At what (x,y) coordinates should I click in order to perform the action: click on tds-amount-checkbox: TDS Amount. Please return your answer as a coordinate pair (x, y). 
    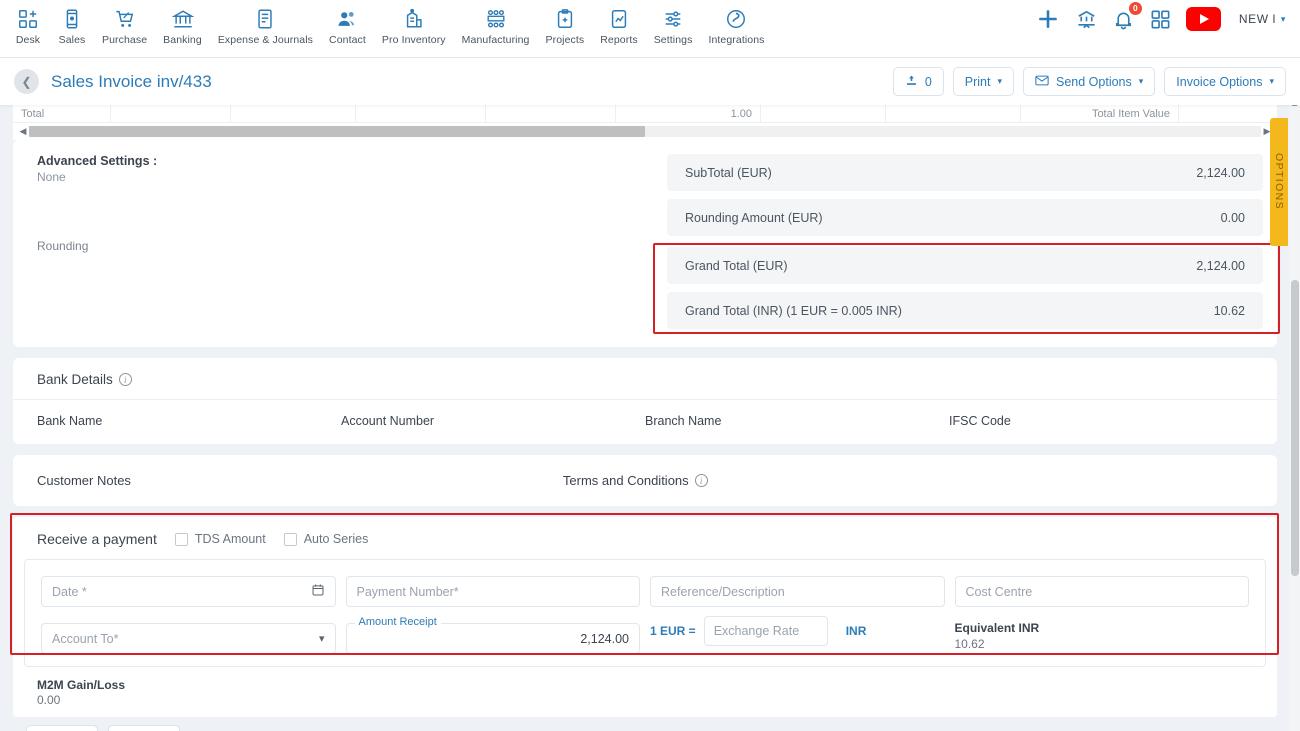
    Looking at the image, I should click on (220, 539).